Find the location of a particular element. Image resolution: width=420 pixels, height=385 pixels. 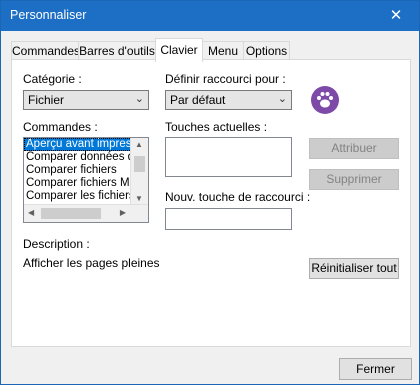

new-key-label: Nouv. touche de raccourci : is located at coordinates (238, 197).